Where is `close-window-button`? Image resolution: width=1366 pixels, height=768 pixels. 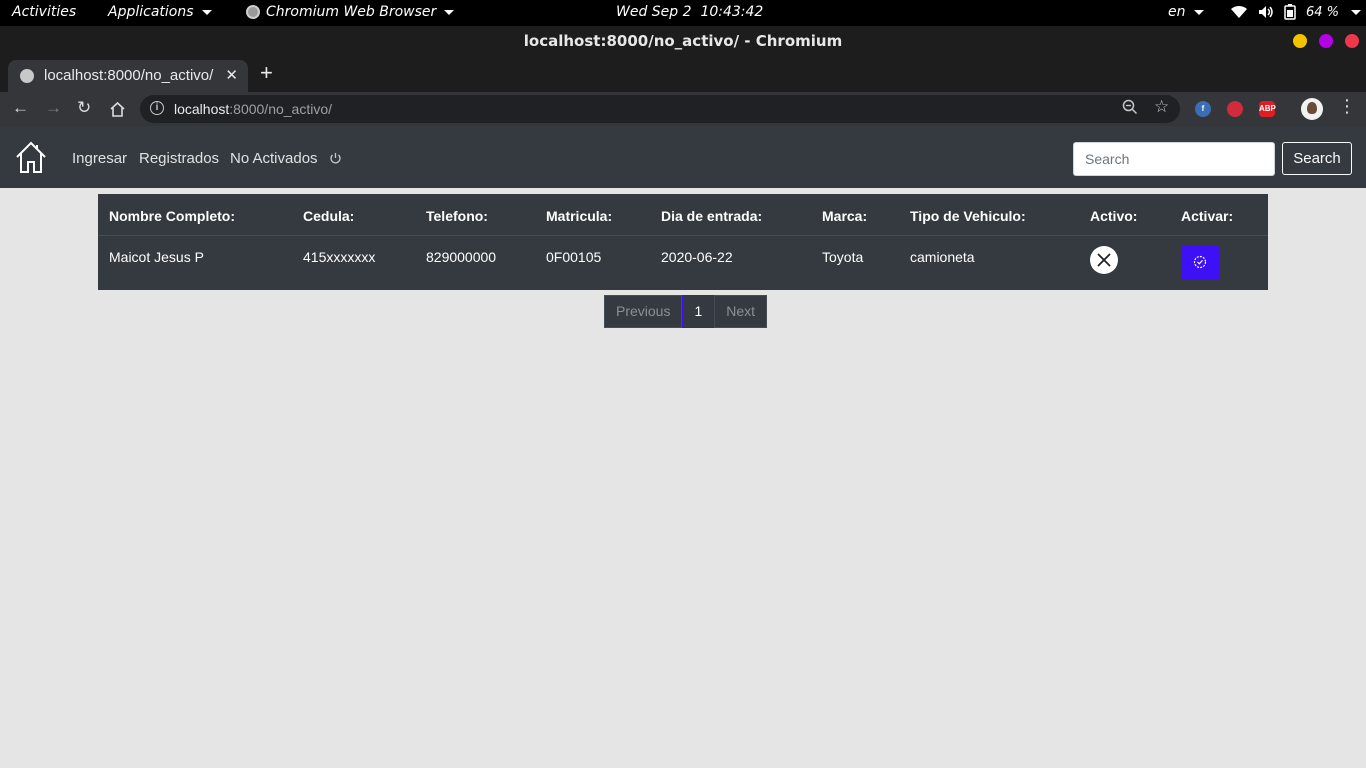 close-window-button is located at coordinates (1352, 41).